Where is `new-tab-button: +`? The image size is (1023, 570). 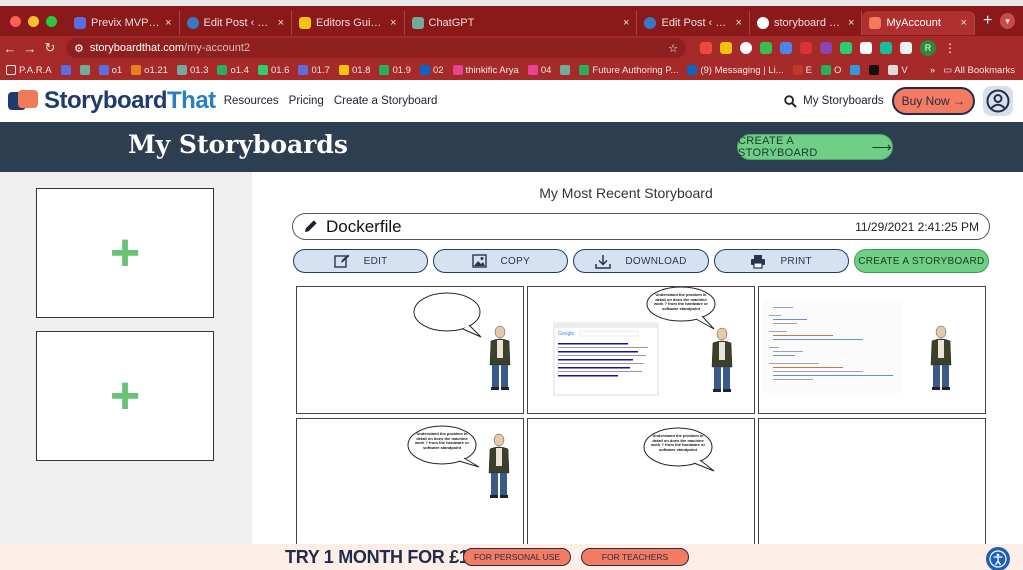
new-tab-button: + is located at coordinates (987, 21).